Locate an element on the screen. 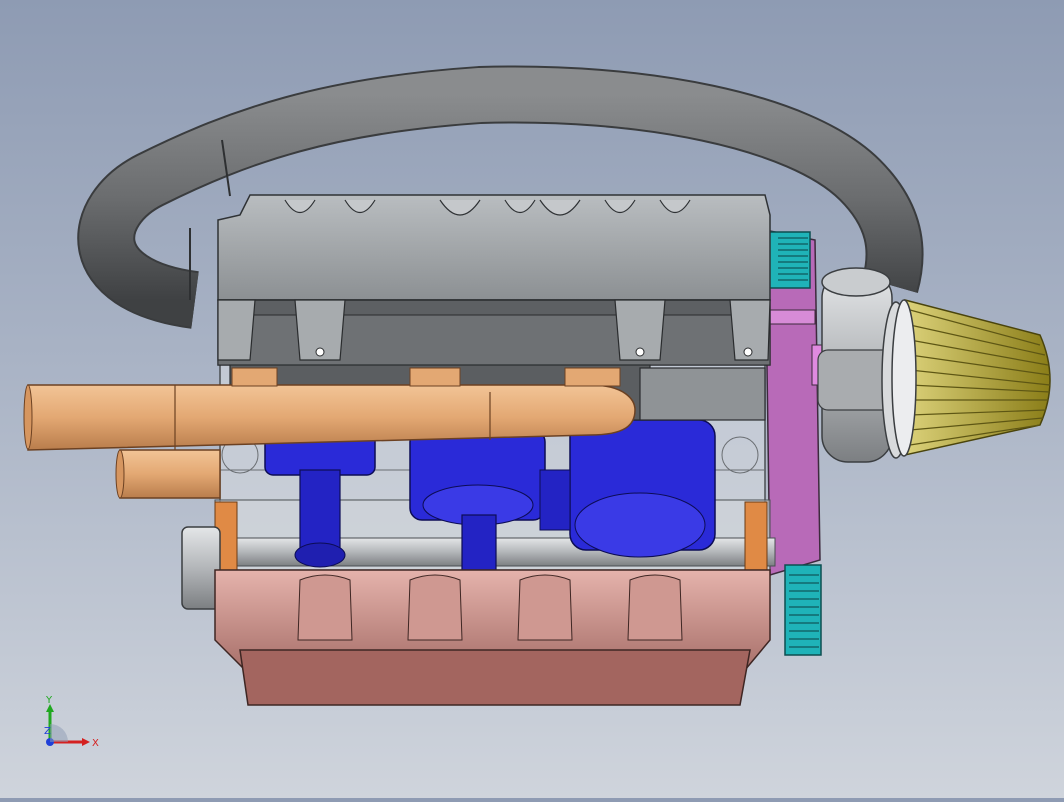 The height and width of the screenshot is (802, 1064). air-filter is located at coordinates (971, 378).